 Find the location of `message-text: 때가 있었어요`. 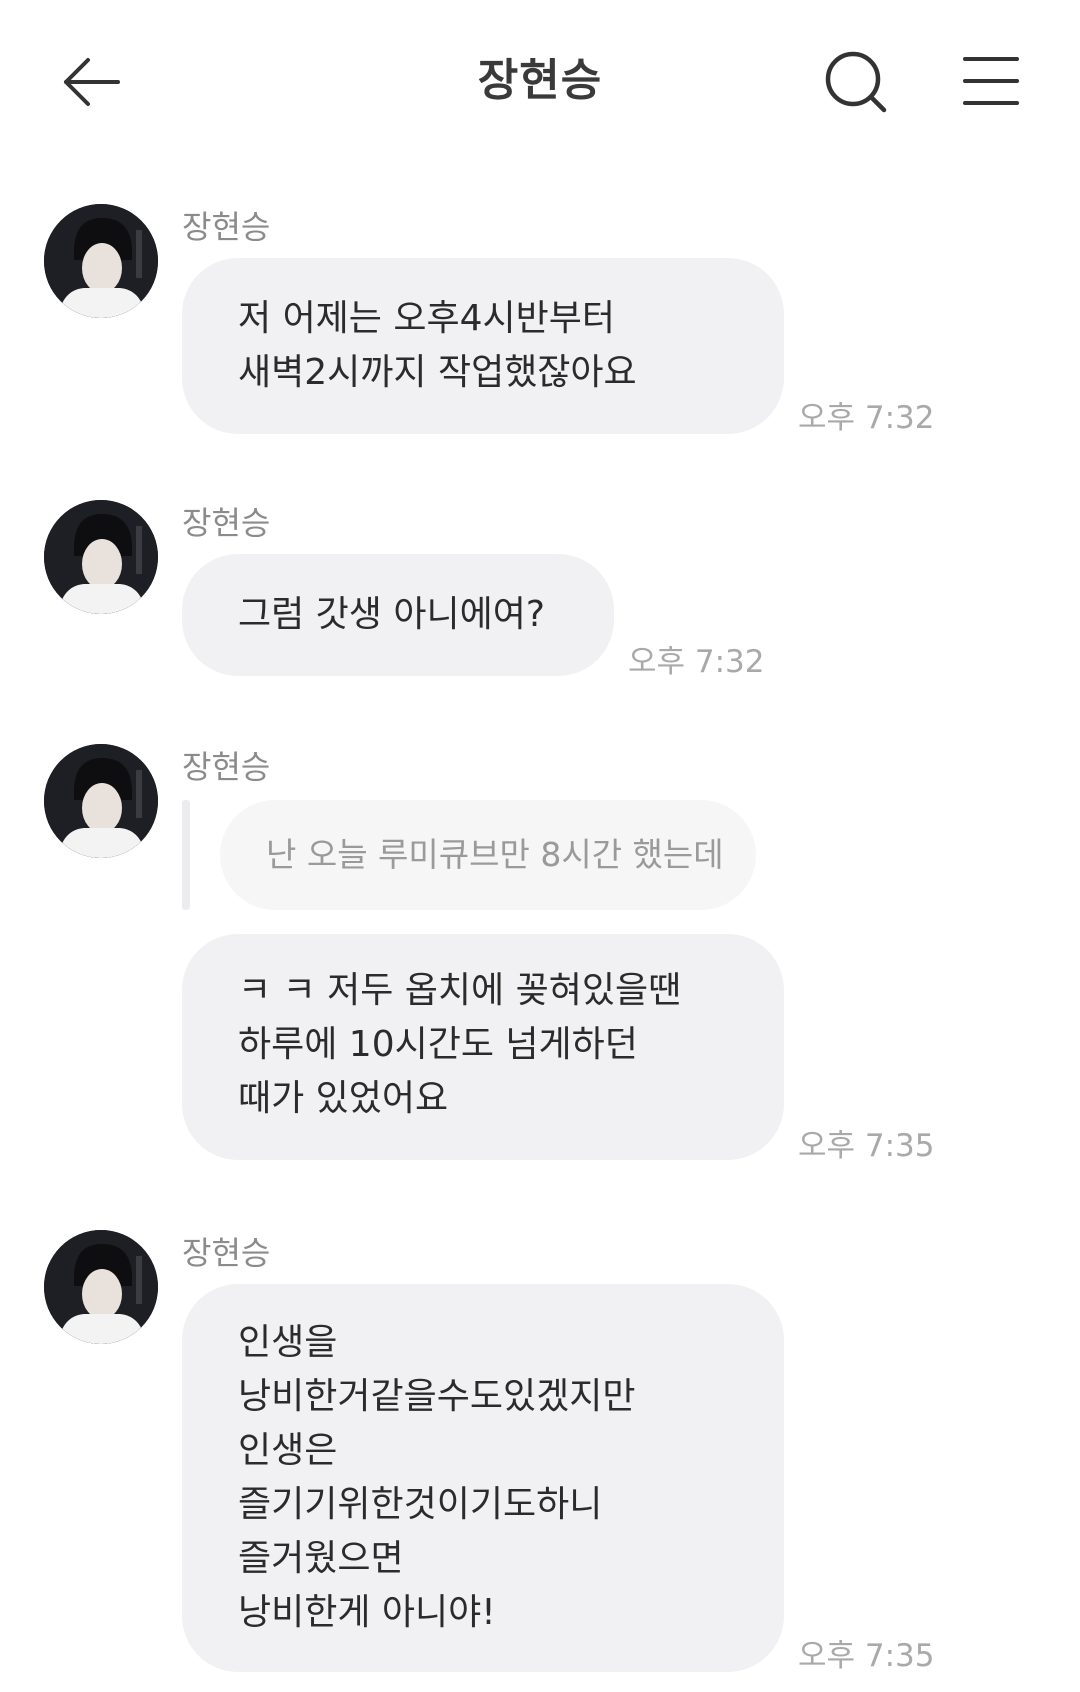

message-text: 때가 있었어요 is located at coordinates (343, 1098).